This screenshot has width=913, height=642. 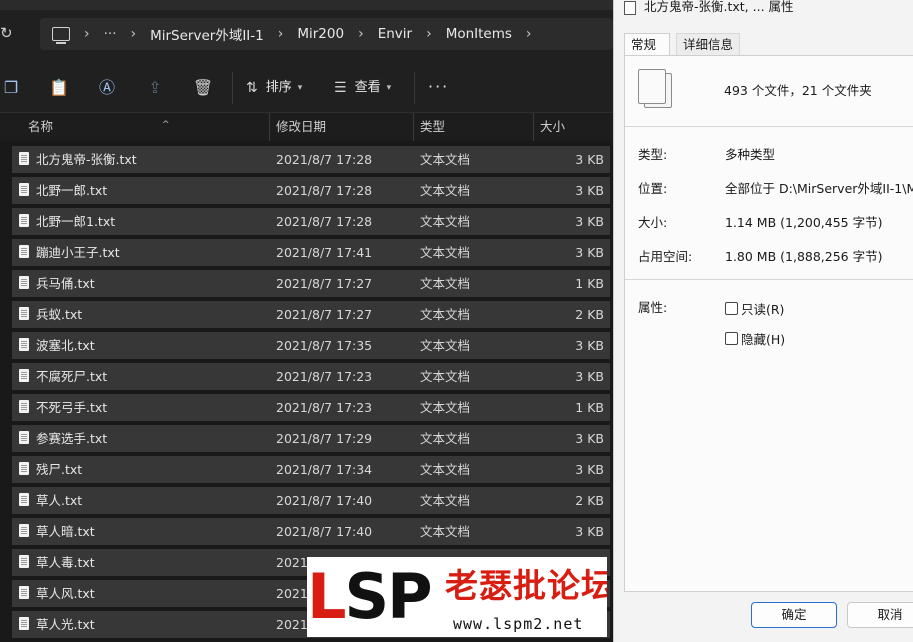 I want to click on file-size: 2 KB, so click(x=589, y=500).